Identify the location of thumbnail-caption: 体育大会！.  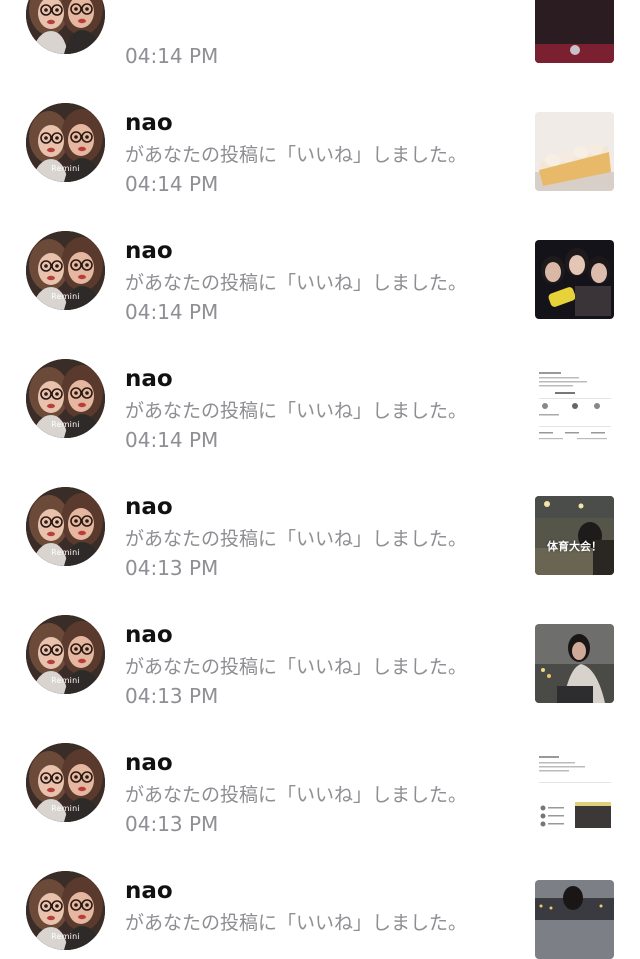
(574, 546).